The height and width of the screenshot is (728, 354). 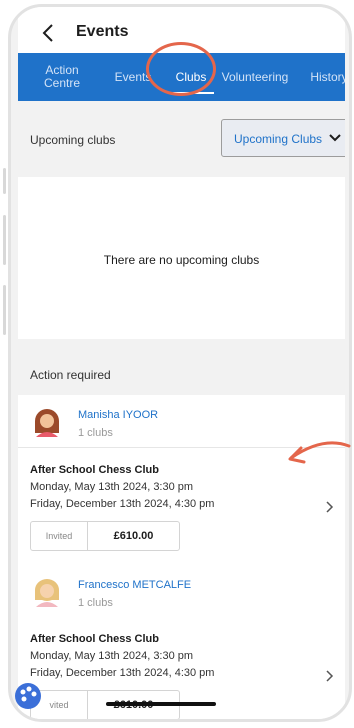 I want to click on status-price-badge: Invited £610.00, so click(x=105, y=536).